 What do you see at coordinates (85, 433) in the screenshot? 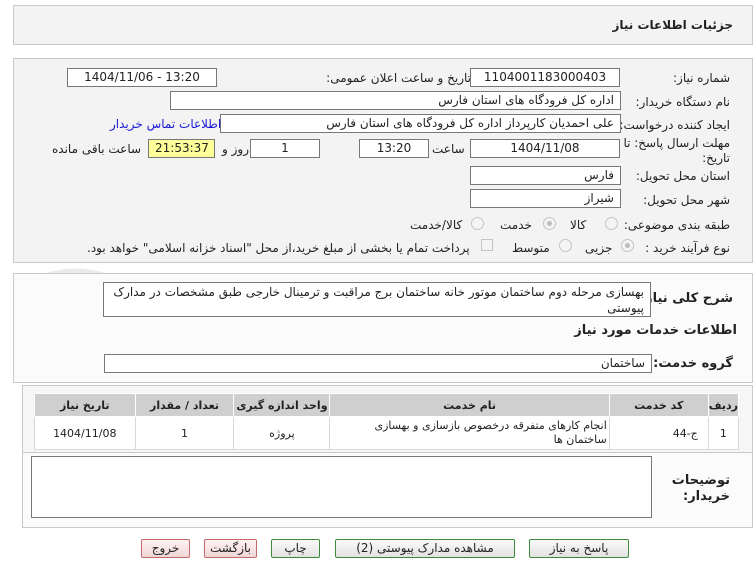
I see `cell-date: 1404/11/08` at bounding box center [85, 433].